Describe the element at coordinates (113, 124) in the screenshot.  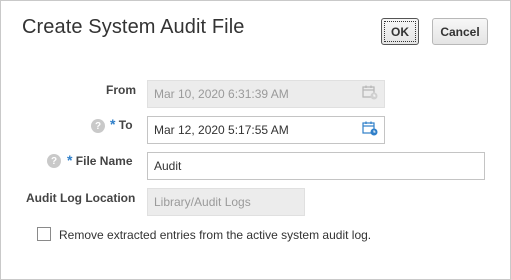
I see `to-required-mark: *` at that location.